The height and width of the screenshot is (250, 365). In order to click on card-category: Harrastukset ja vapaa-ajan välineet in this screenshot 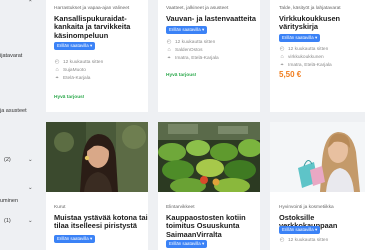, I will do `click(92, 8)`.